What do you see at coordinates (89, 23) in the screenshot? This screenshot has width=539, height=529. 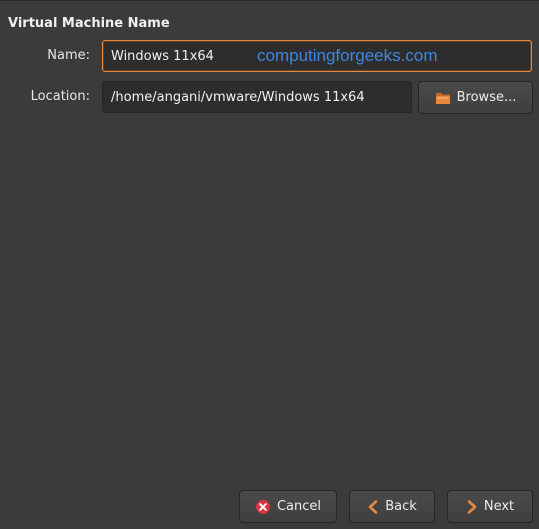 I see `section-title: Virtual Machine Name` at bounding box center [89, 23].